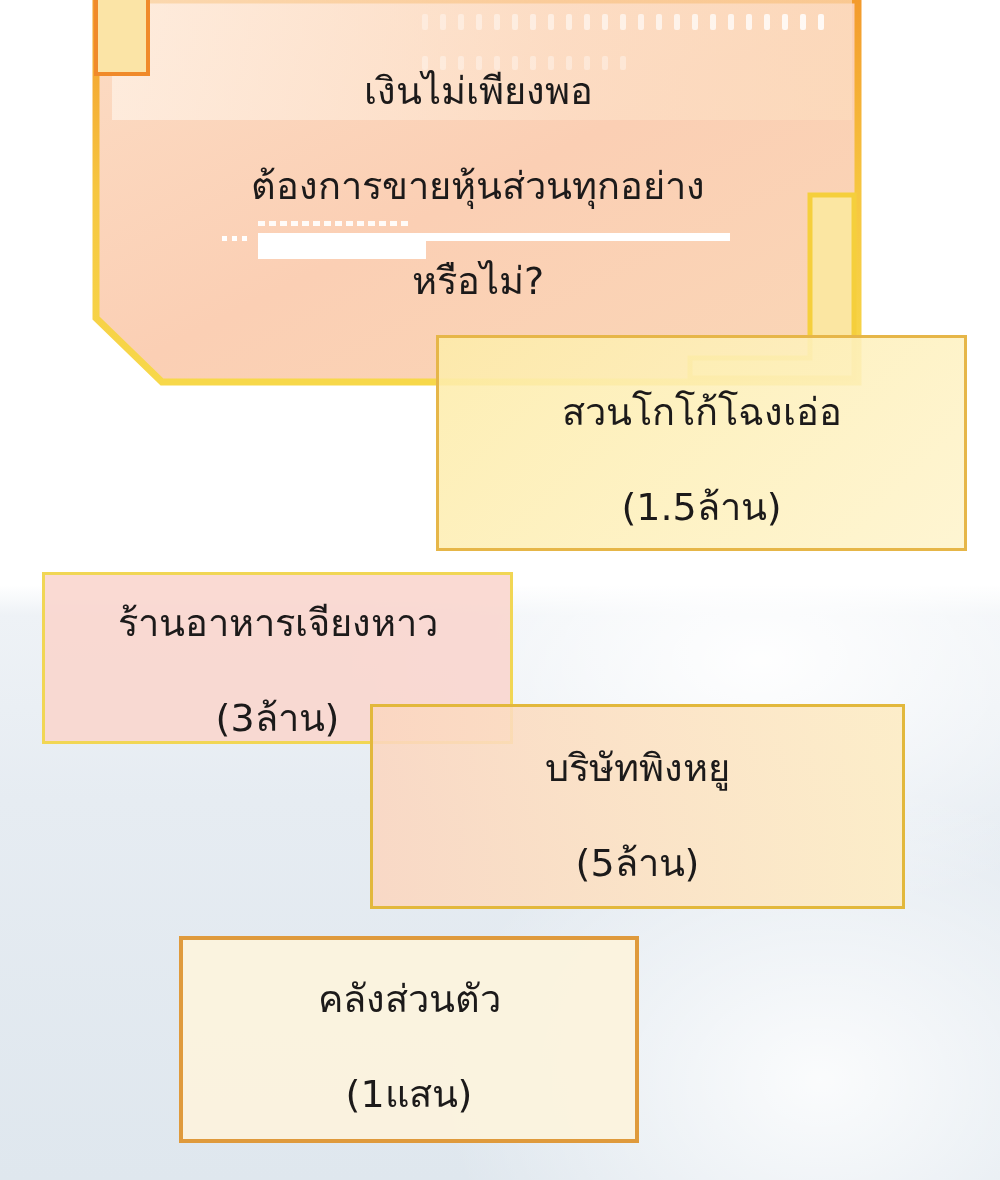  I want to click on dialog-text: หรือไม่?, so click(478, 281).